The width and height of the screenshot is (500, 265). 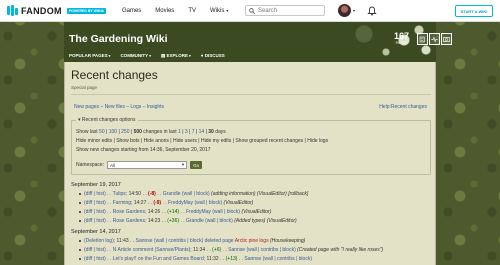 I want to click on nav-wikis: Wikis ▾, so click(x=219, y=11).